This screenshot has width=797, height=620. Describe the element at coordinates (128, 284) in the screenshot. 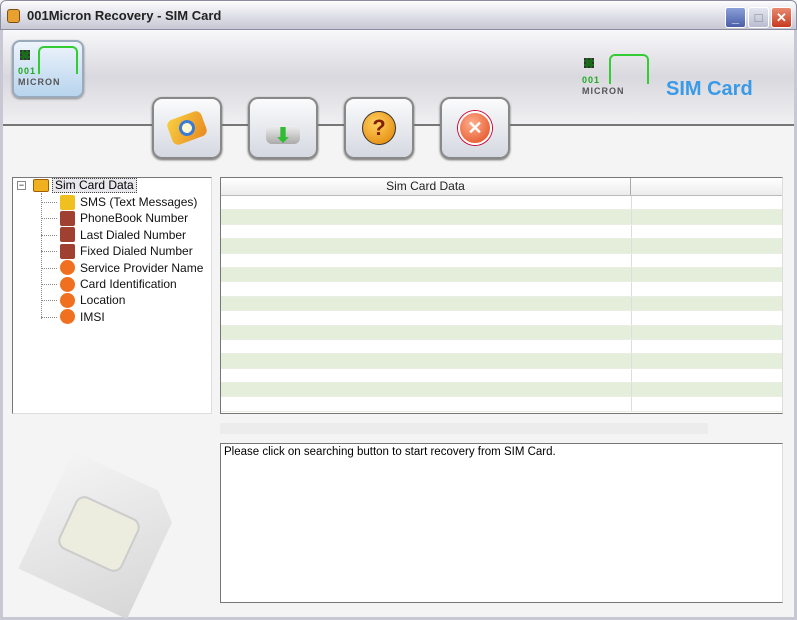

I see `tree-item-label: Card Identification` at that location.